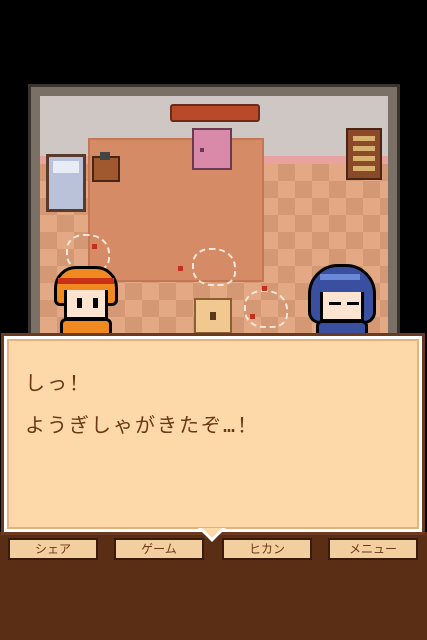  I want to click on bookshelf, so click(364, 154).